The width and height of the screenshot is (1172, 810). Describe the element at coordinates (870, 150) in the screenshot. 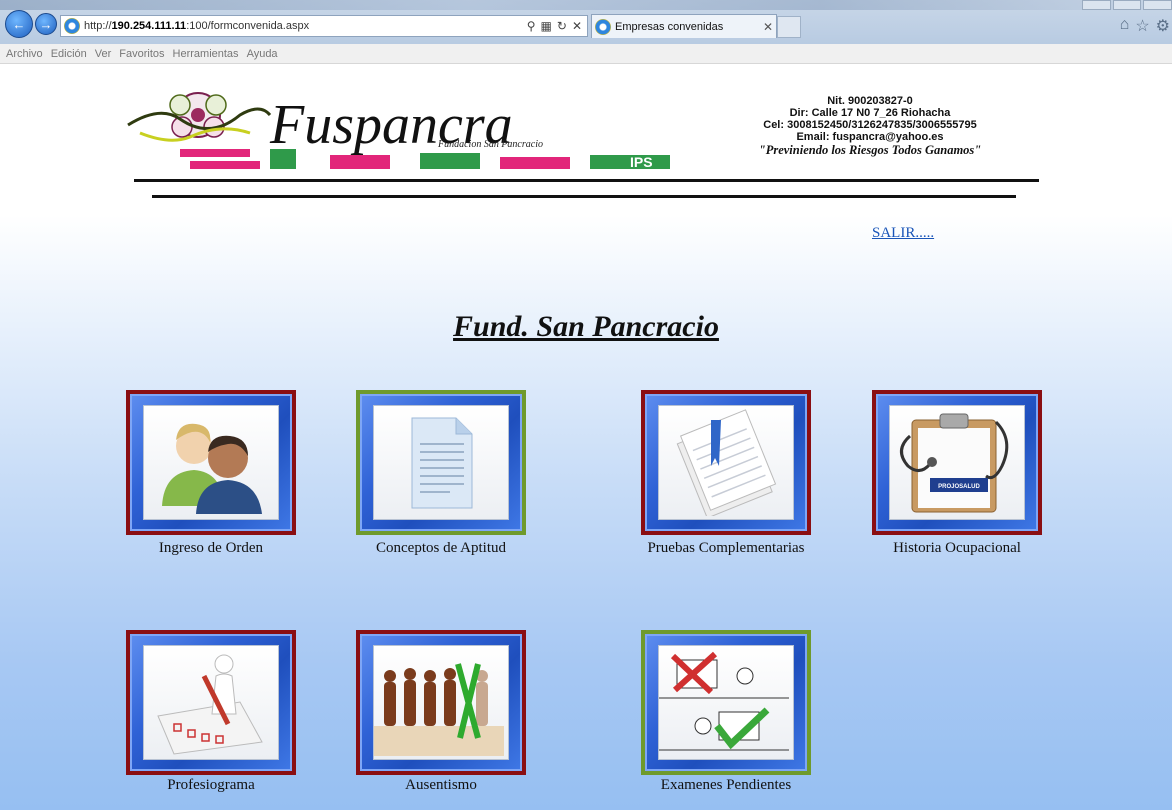

I see `motto-text: "Previniendo los Riesgos Todos Ganamos"` at that location.